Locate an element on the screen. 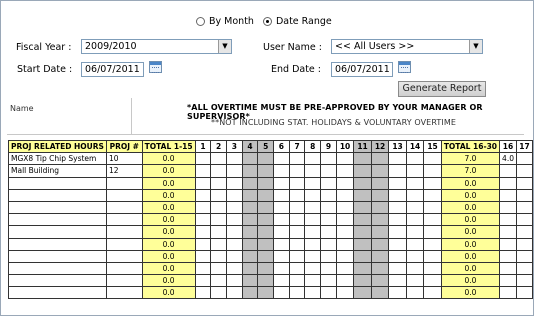 The width and height of the screenshot is (534, 316). project-name-cell: MGX8 Tip Chip System is located at coordinates (57, 159).